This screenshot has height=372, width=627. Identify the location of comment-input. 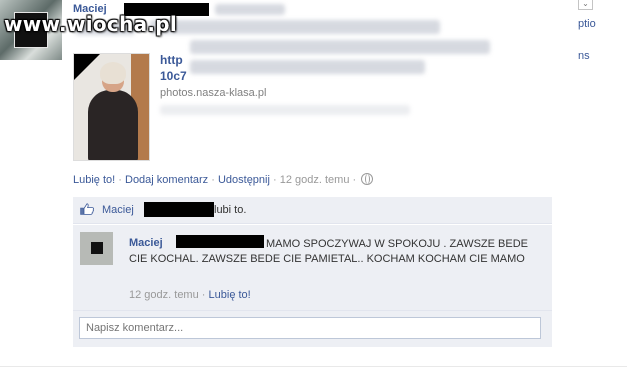
(310, 328).